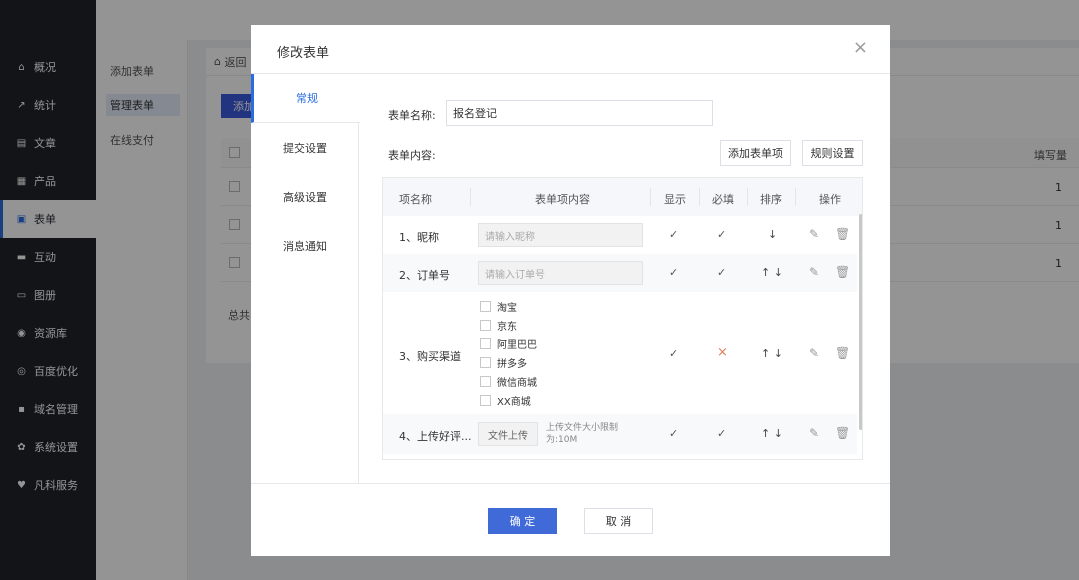  What do you see at coordinates (579, 113) in the screenshot?
I see `form-name-input: 报名登记` at bounding box center [579, 113].